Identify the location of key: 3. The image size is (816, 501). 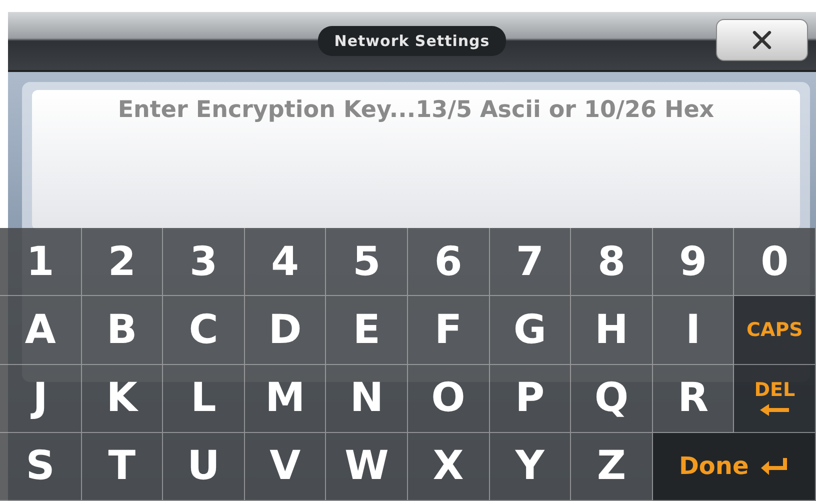
(204, 262).